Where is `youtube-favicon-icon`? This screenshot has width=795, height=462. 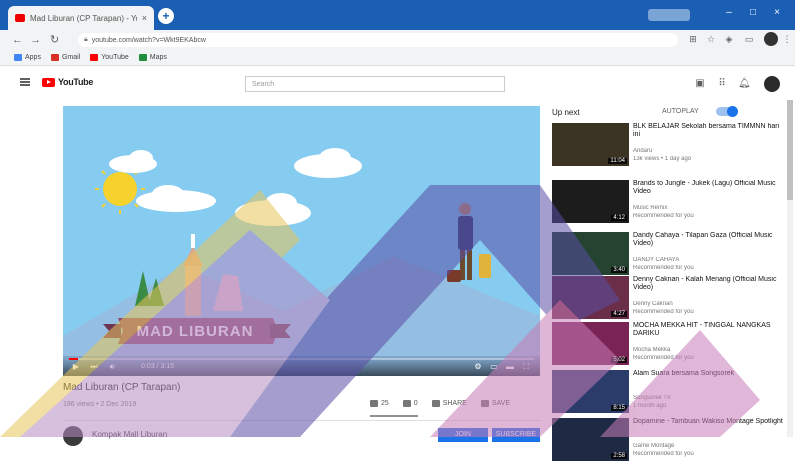
youtube-favicon-icon is located at coordinates (20, 18).